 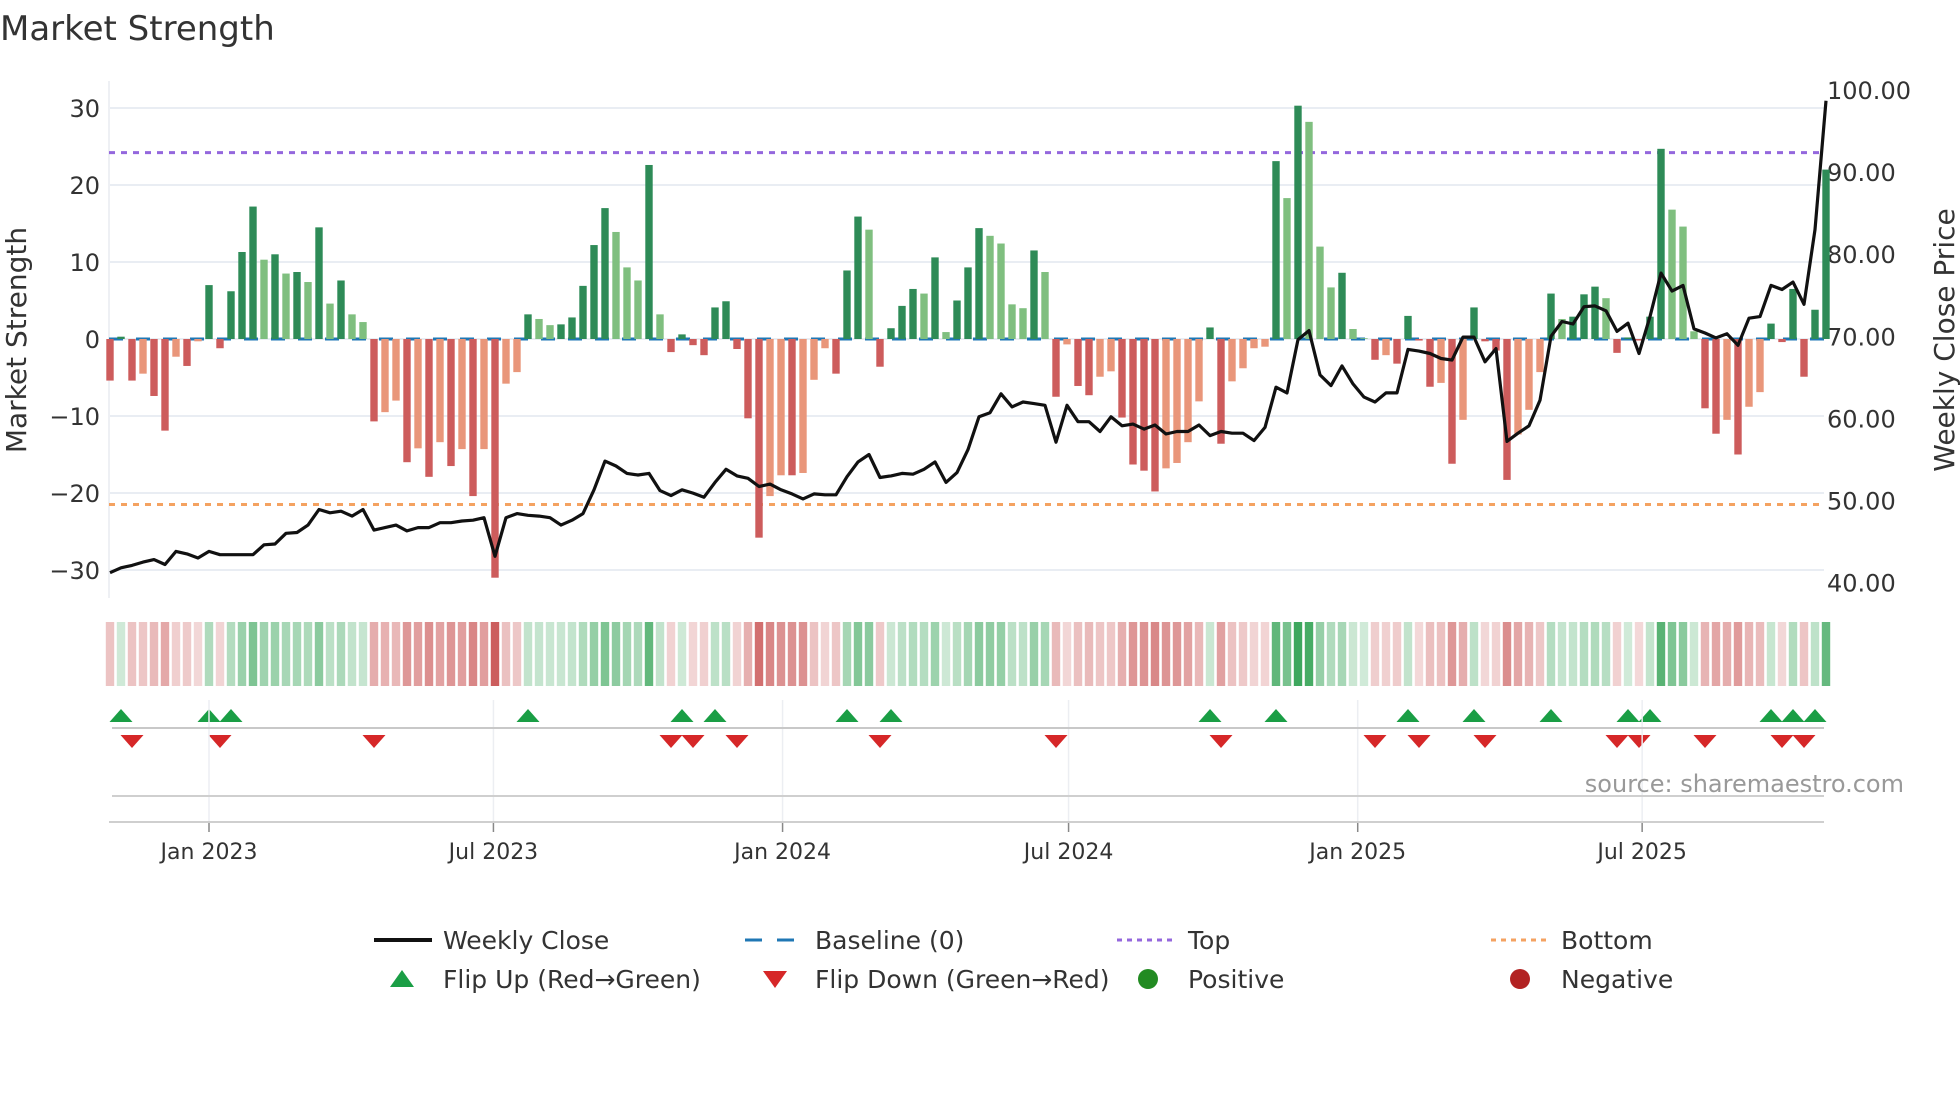 What do you see at coordinates (1572, 940) in the screenshot?
I see `legend-item-bottom: Bottom` at bounding box center [1572, 940].